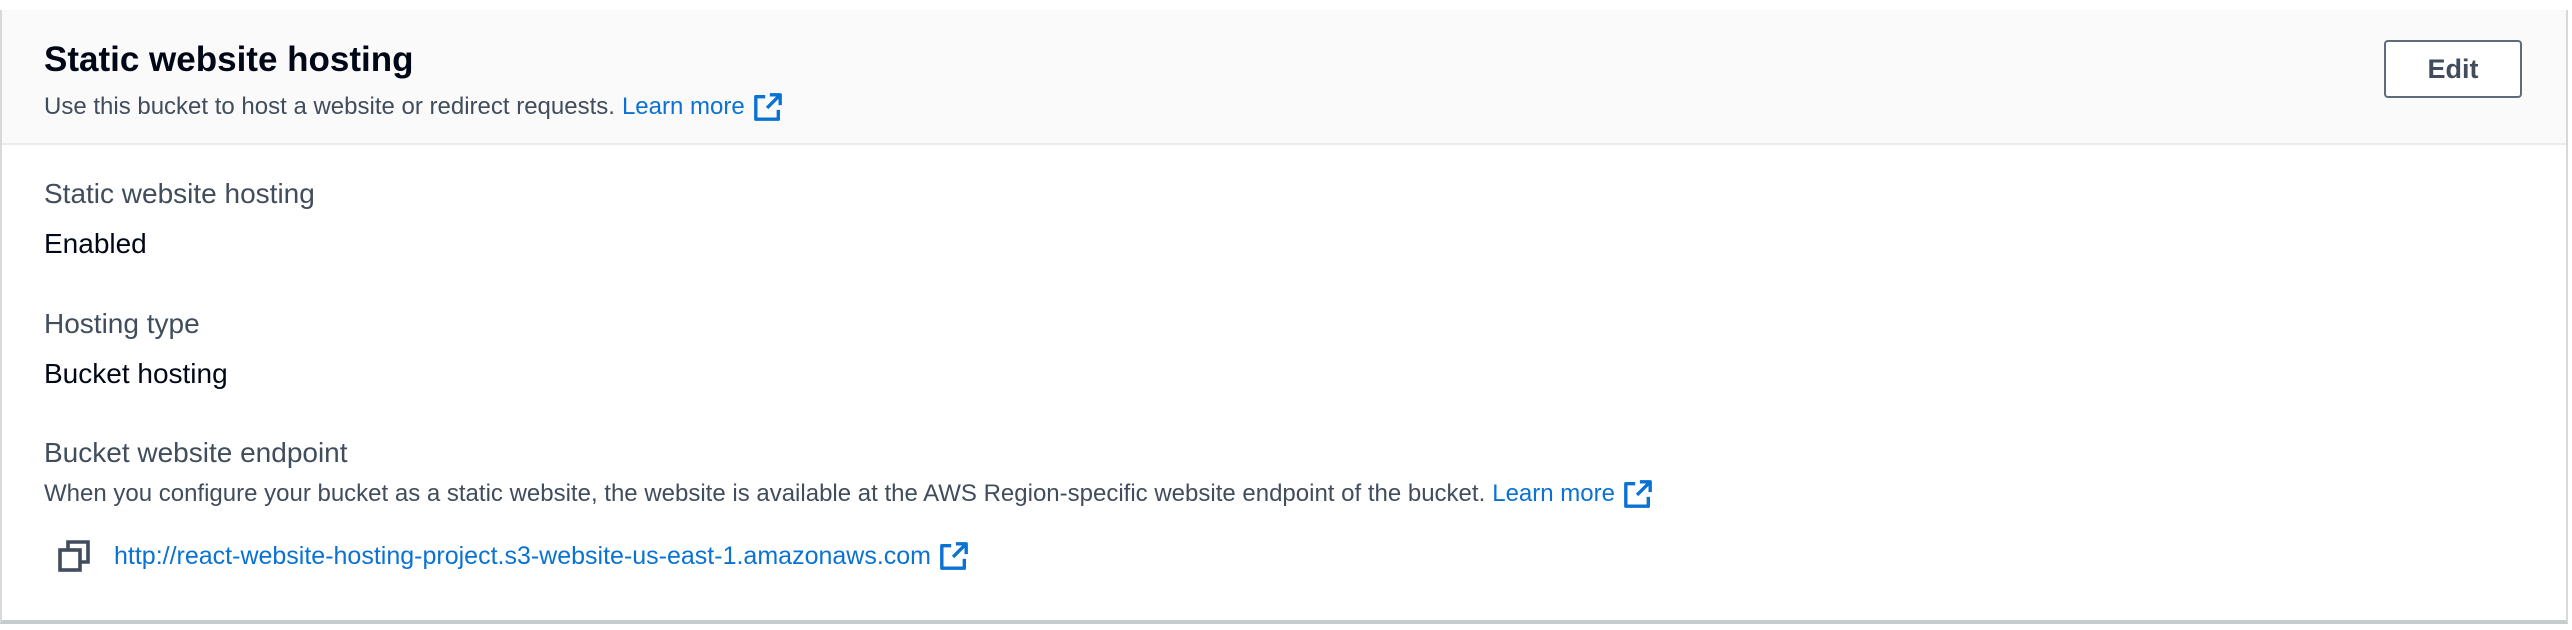 Image resolution: width=2572 pixels, height=630 pixels. I want to click on endpoint-learn-more-link: Learn more, so click(1572, 494).